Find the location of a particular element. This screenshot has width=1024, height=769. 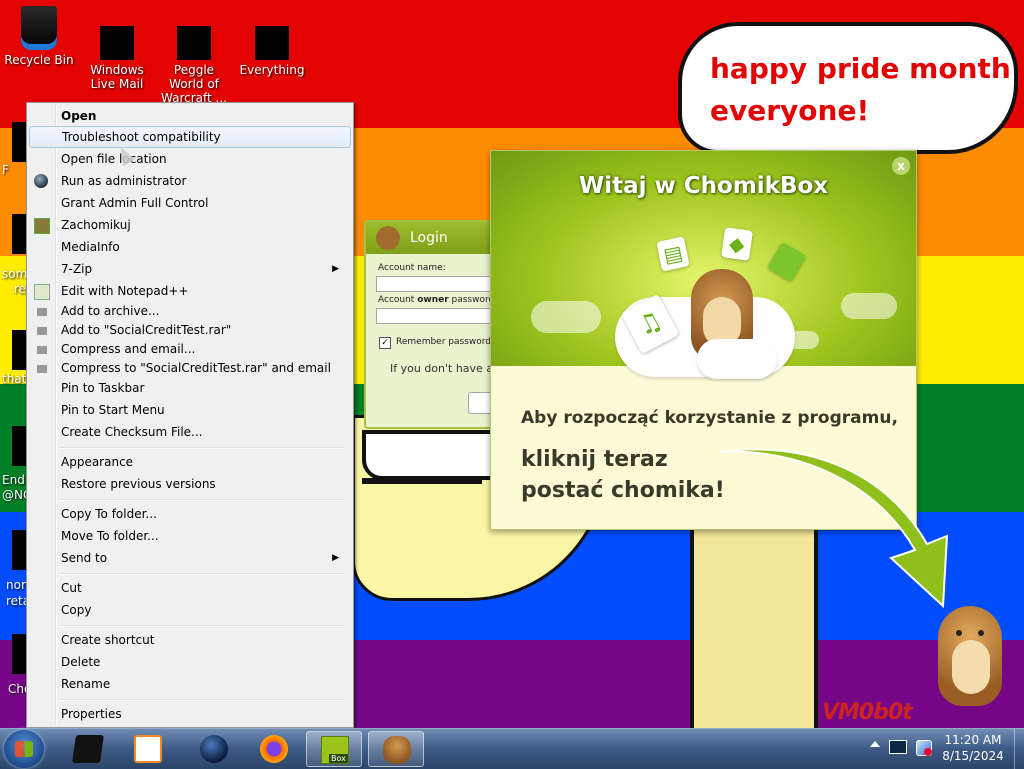

menu-item-run-as-administrator: Run as administrator is located at coordinates (189, 181).